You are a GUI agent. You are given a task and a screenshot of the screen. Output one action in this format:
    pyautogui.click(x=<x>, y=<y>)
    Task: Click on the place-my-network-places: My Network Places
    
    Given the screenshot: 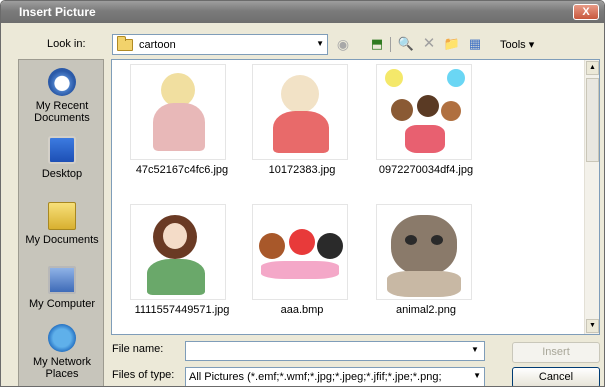 What is the action you would take?
    pyautogui.click(x=62, y=352)
    